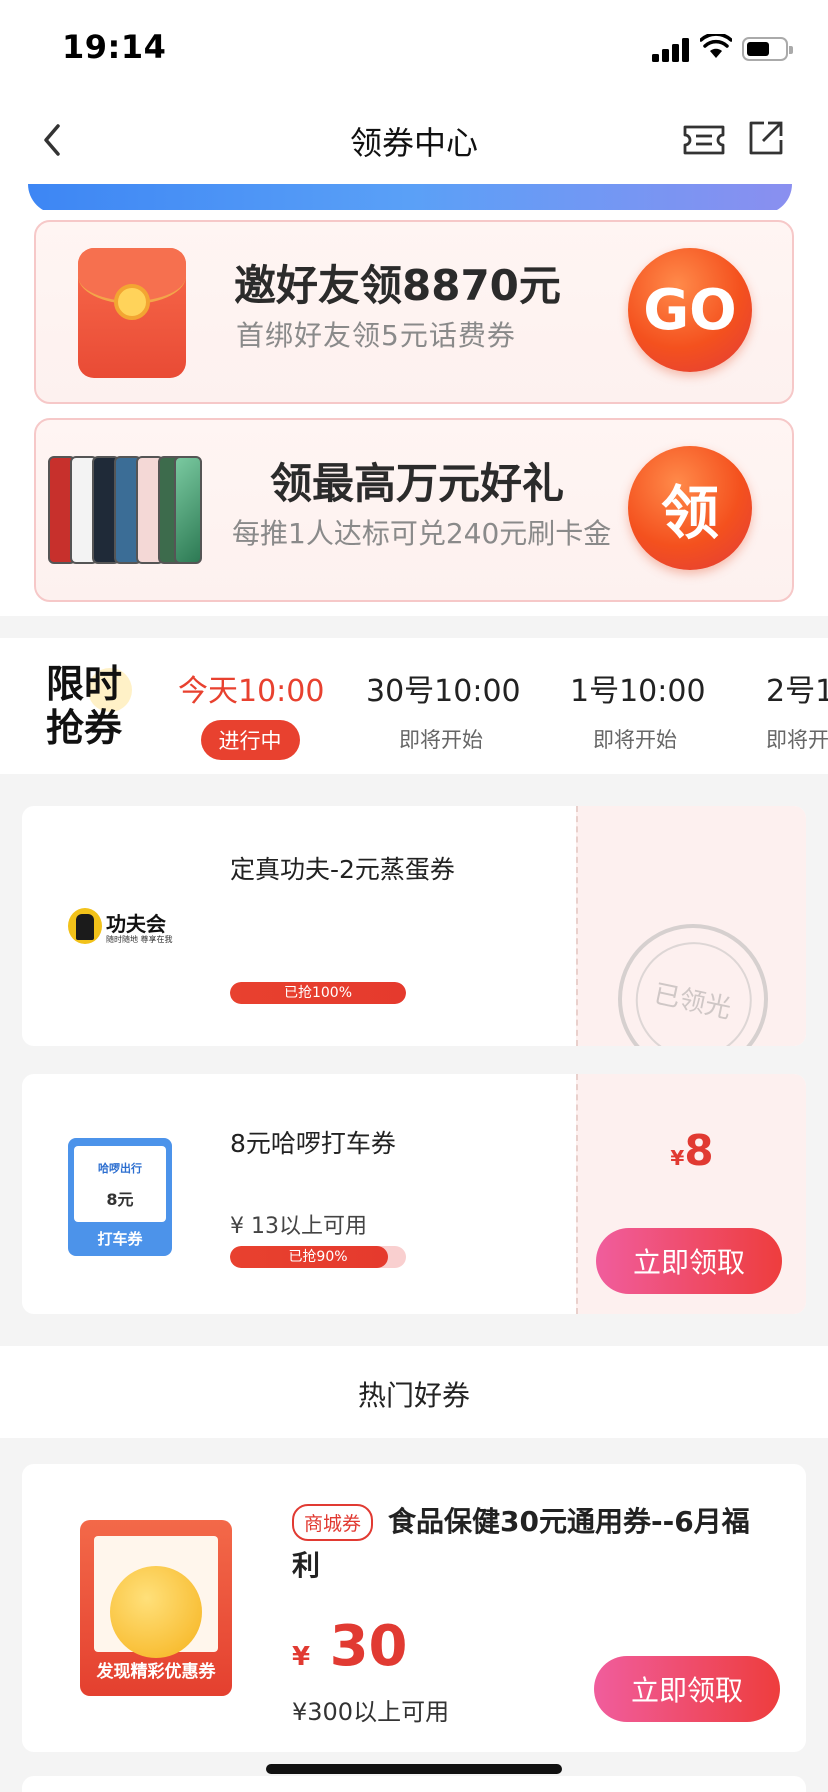  I want to click on status-badge: 进行中, so click(250, 740).